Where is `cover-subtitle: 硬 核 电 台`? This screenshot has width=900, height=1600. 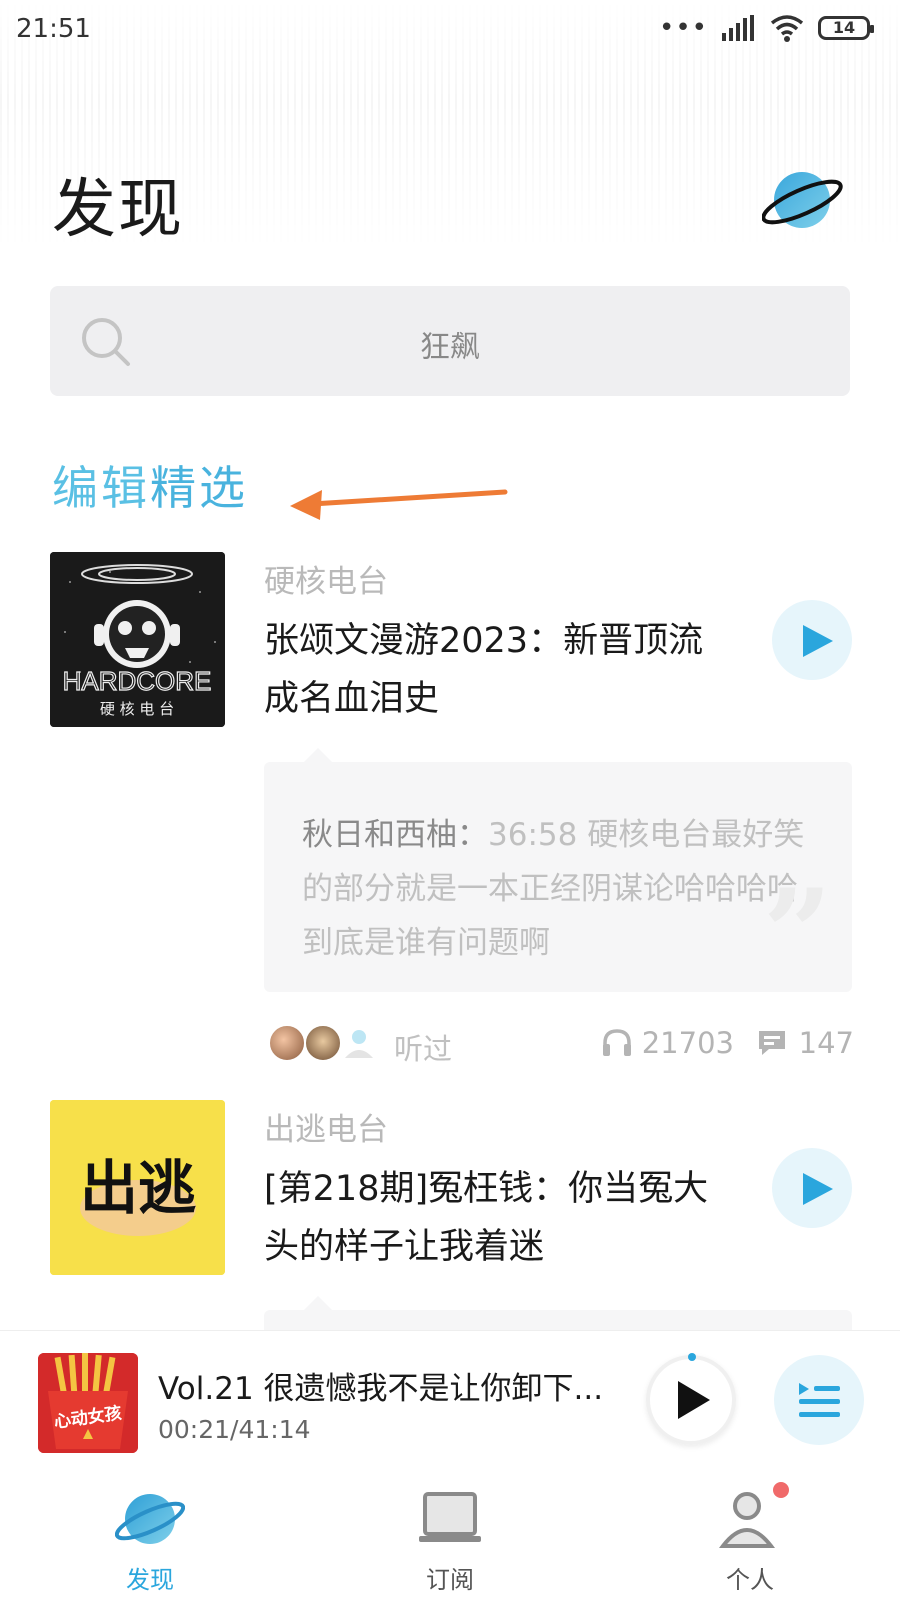 cover-subtitle: 硬 核 电 台 is located at coordinates (137, 709).